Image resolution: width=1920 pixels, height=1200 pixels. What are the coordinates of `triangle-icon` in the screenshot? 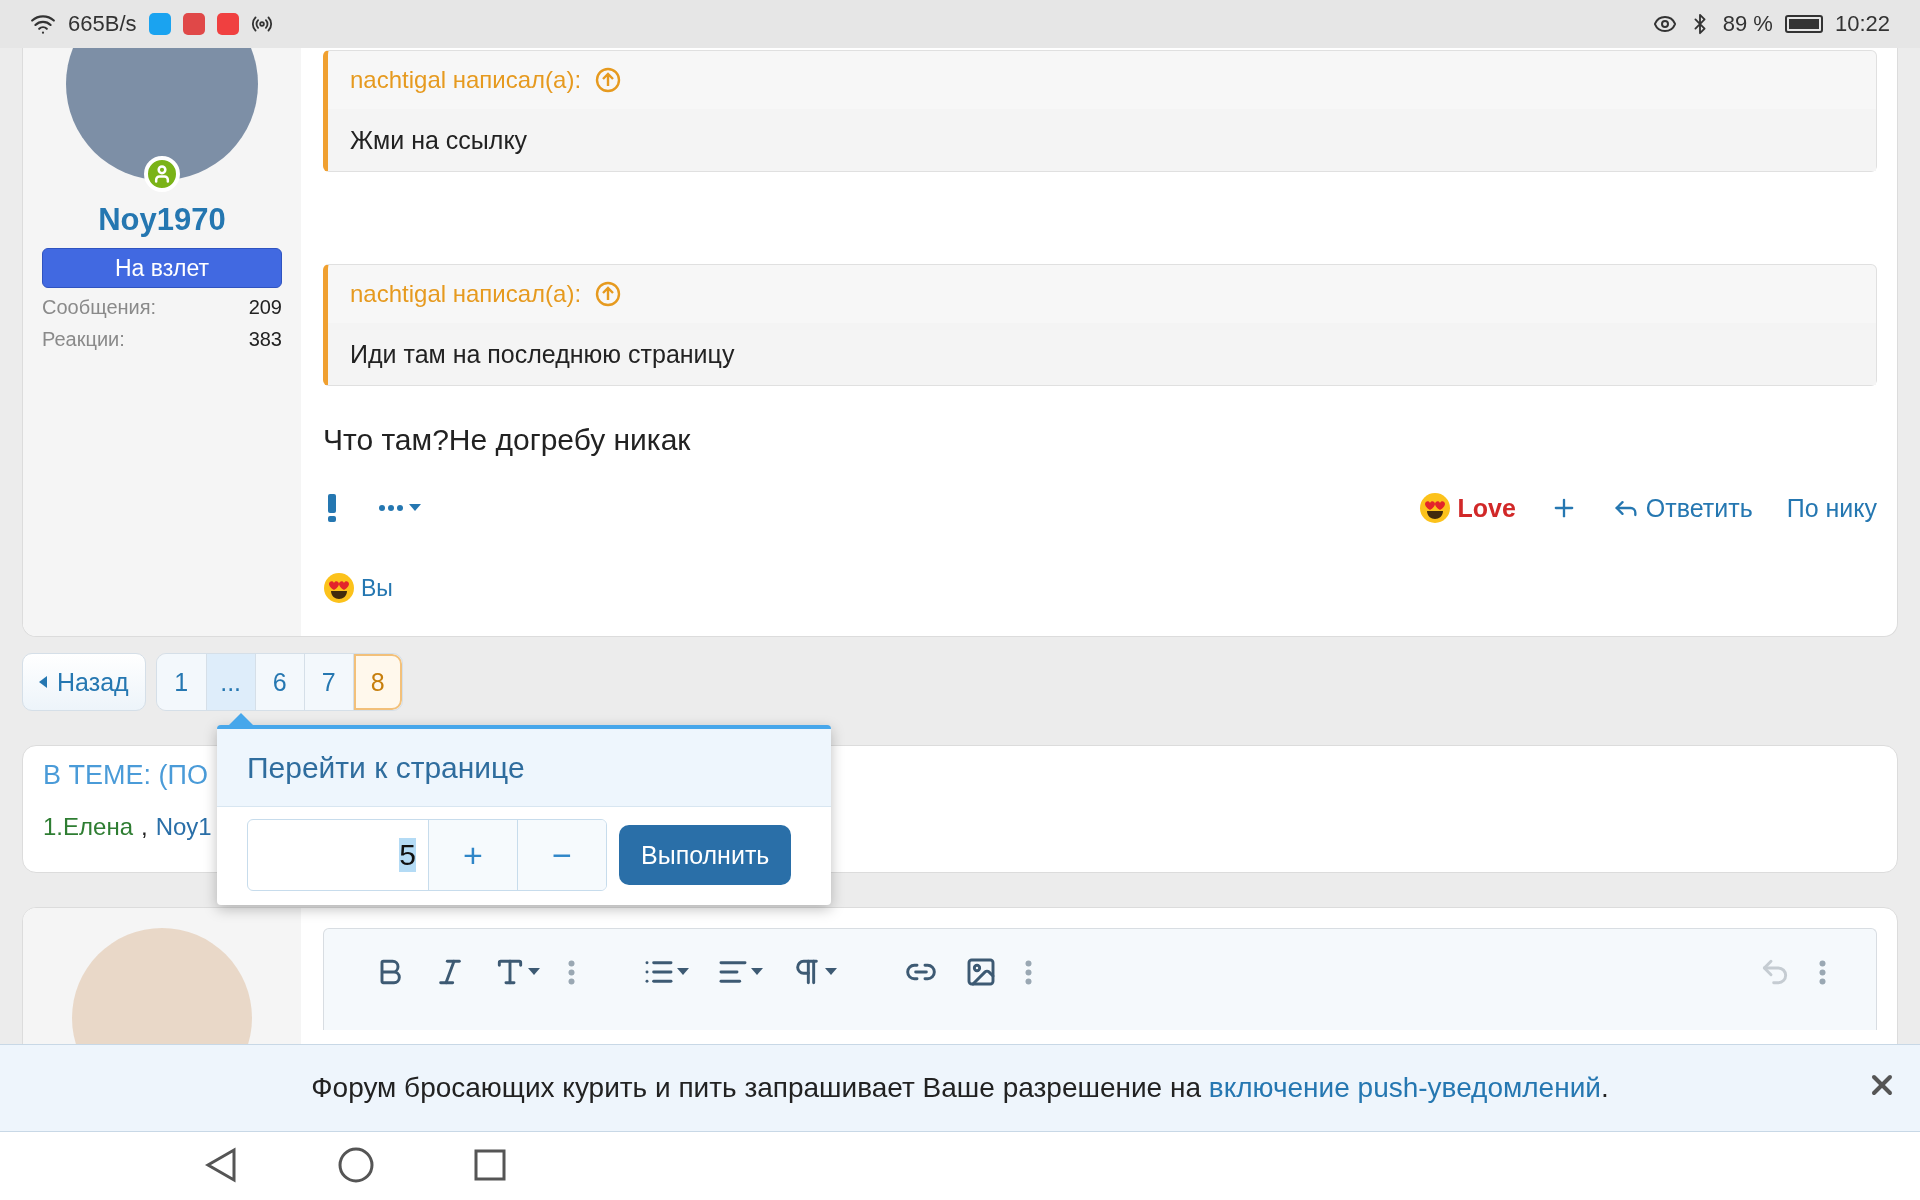 It's located at (221, 1164).